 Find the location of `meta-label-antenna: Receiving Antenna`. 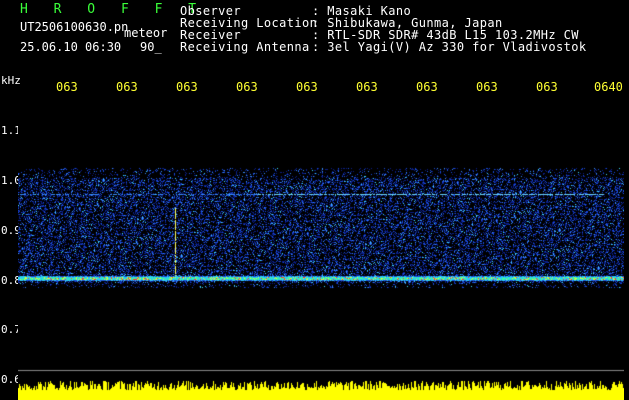

meta-label-antenna: Receiving Antenna is located at coordinates (245, 47).